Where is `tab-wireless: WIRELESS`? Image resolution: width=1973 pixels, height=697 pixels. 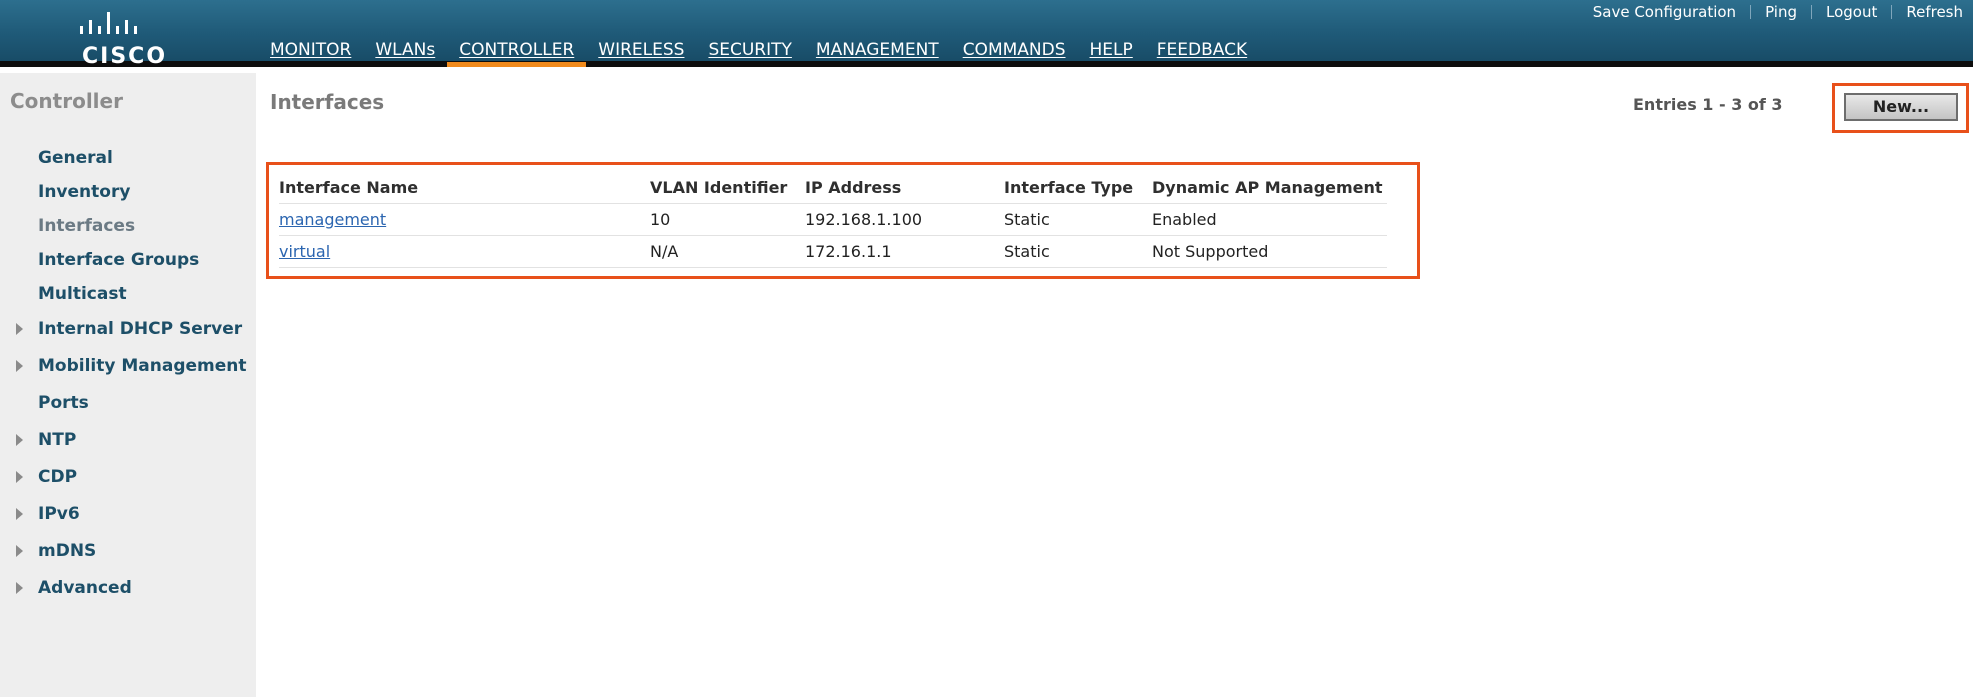
tab-wireless: WIRELESS is located at coordinates (641, 51).